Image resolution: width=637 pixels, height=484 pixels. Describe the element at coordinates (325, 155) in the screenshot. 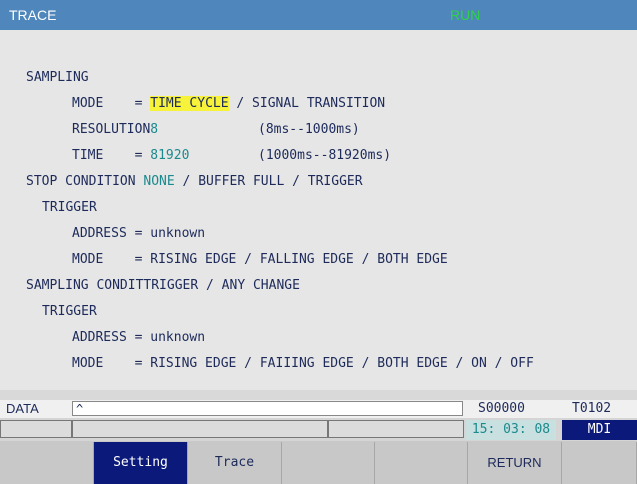

I see `time-range: (1000ms--81920ms)` at that location.